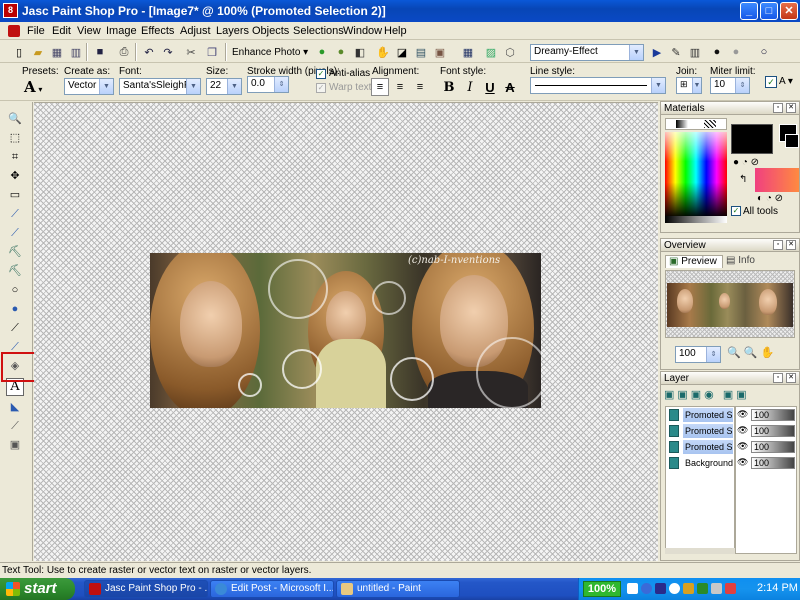  What do you see at coordinates (15, 195) in the screenshot?
I see `rect-select-icon: ▭` at bounding box center [15, 195].